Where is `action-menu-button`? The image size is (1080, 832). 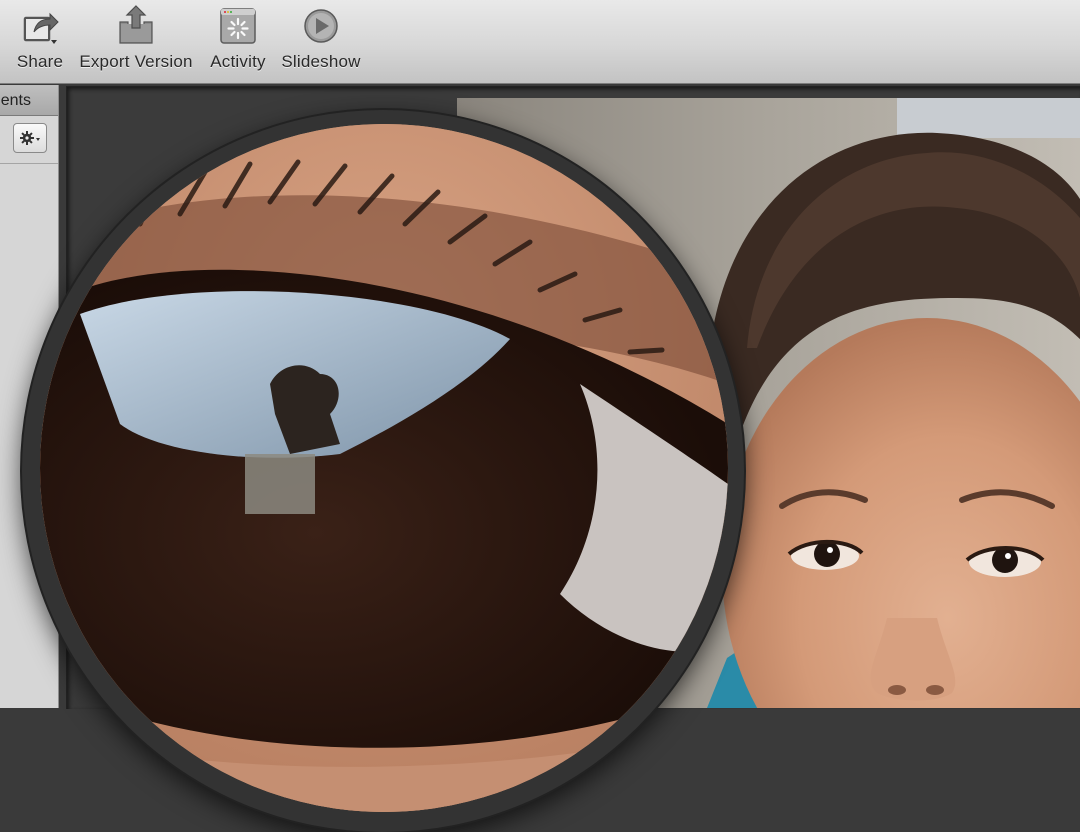 action-menu-button is located at coordinates (30, 138).